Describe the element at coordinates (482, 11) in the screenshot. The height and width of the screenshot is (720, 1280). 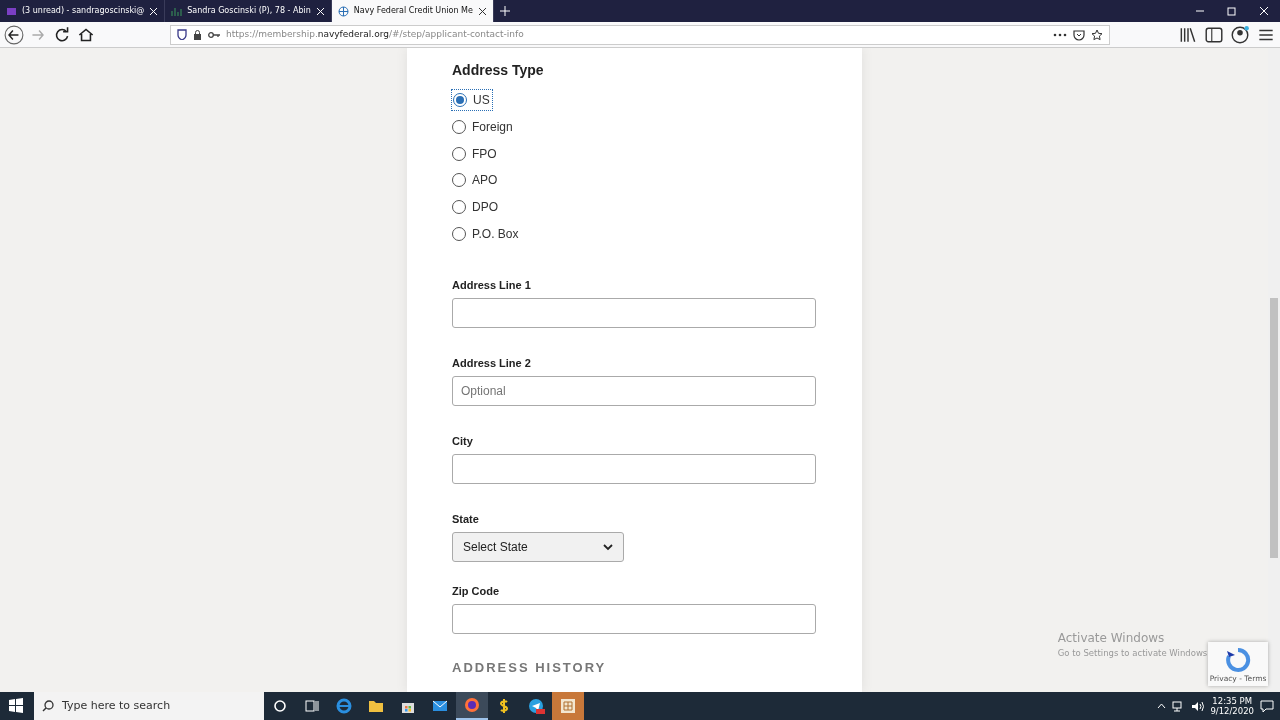
I see `close-icon` at that location.